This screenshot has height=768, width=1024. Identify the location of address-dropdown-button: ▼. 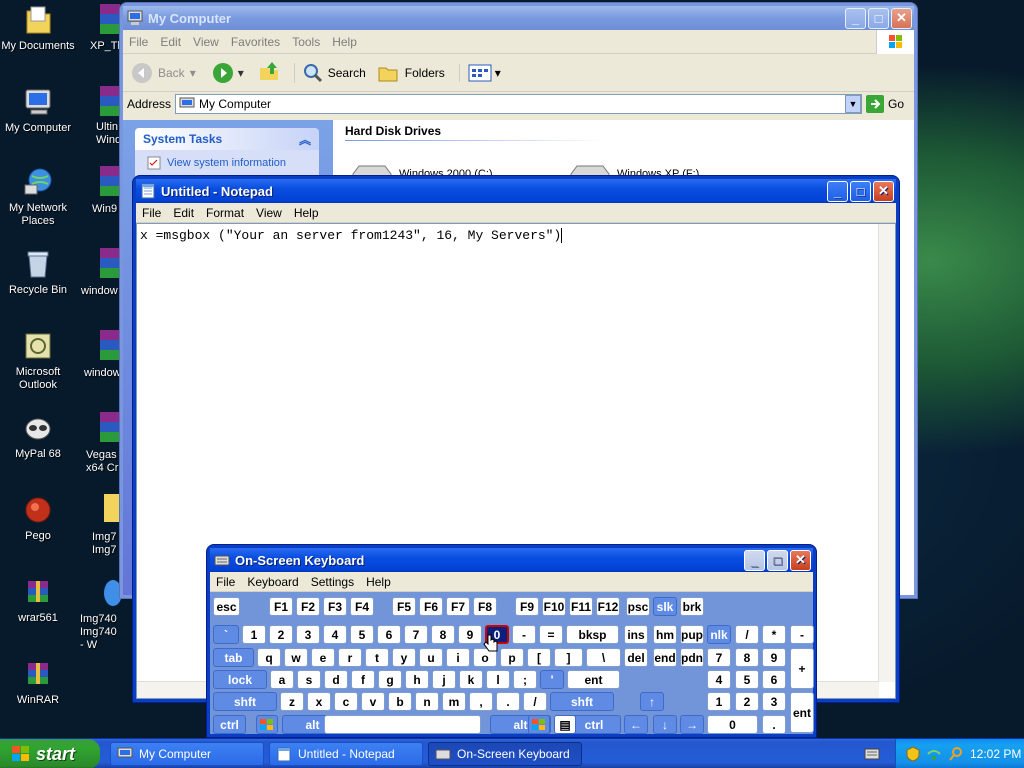
(852, 104).